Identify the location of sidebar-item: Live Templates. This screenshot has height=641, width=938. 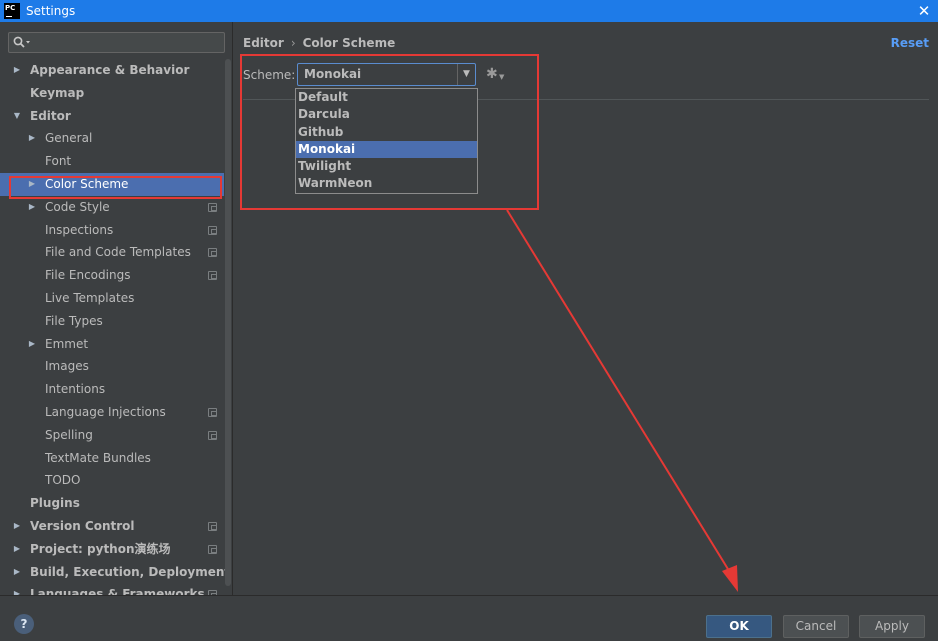
(112, 298).